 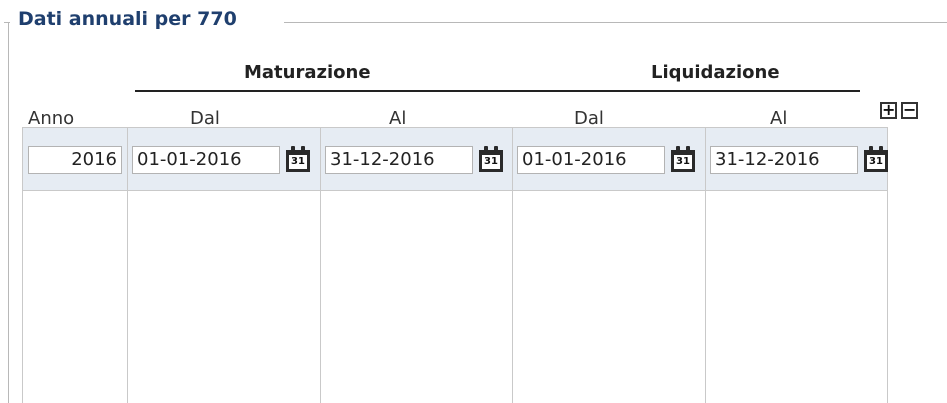 What do you see at coordinates (205, 118) in the screenshot?
I see `column-header-maturazione-dal: Dal` at bounding box center [205, 118].